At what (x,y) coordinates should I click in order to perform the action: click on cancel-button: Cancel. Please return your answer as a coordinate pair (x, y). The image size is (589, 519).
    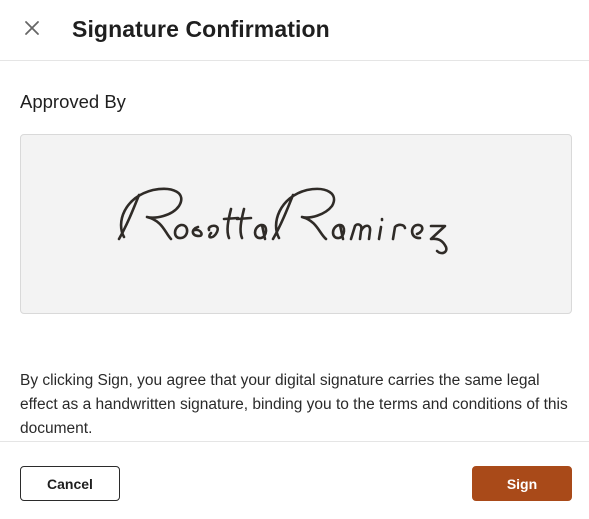
    Looking at the image, I should click on (70, 483).